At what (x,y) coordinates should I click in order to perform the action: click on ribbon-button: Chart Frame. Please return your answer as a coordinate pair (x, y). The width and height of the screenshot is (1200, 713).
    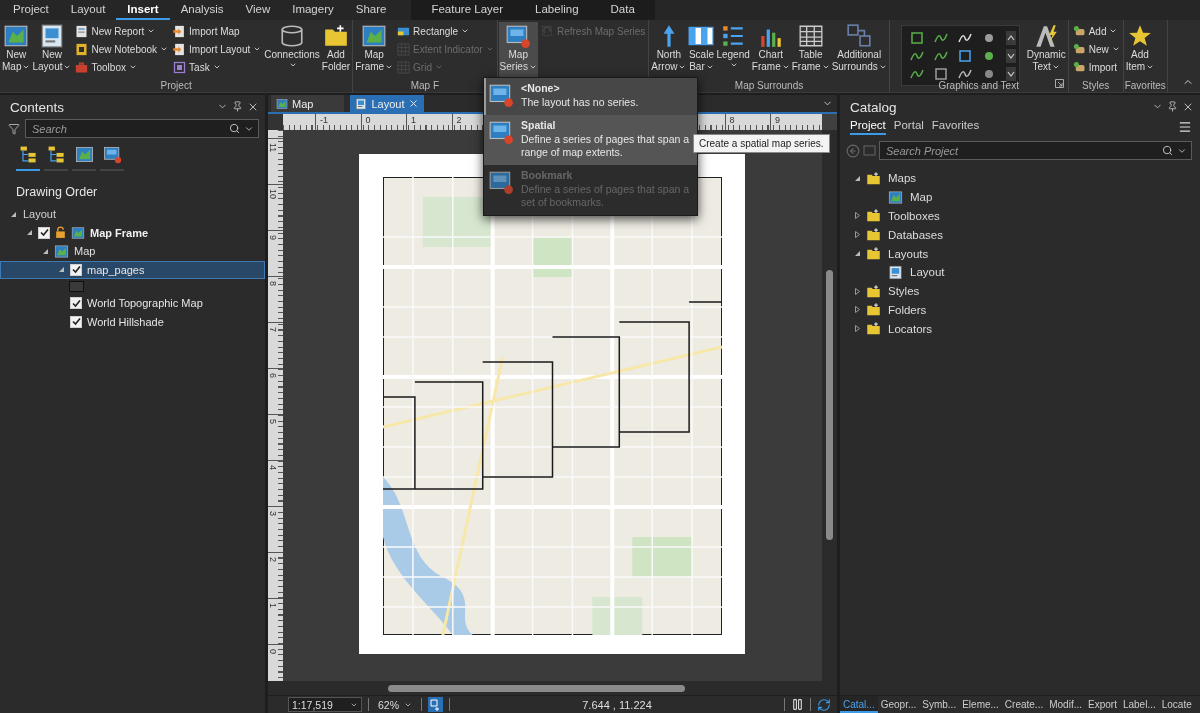
    Looking at the image, I should click on (770, 50).